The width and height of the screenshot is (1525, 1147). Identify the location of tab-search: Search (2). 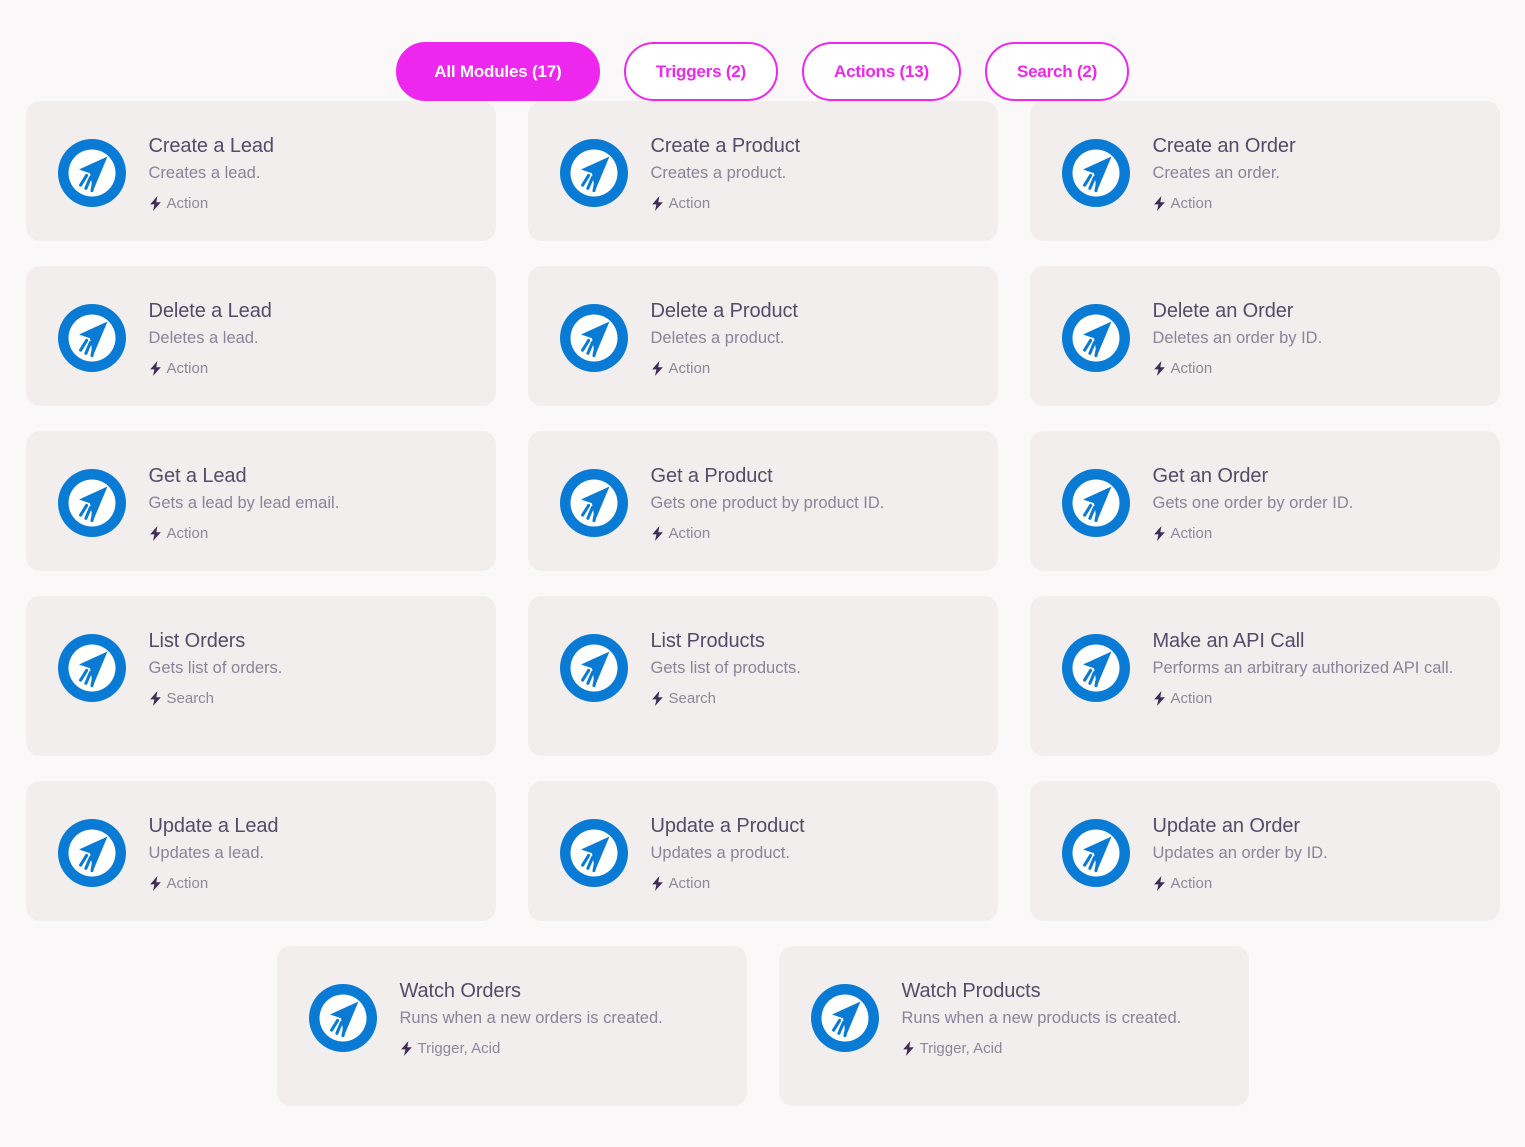
(1057, 71).